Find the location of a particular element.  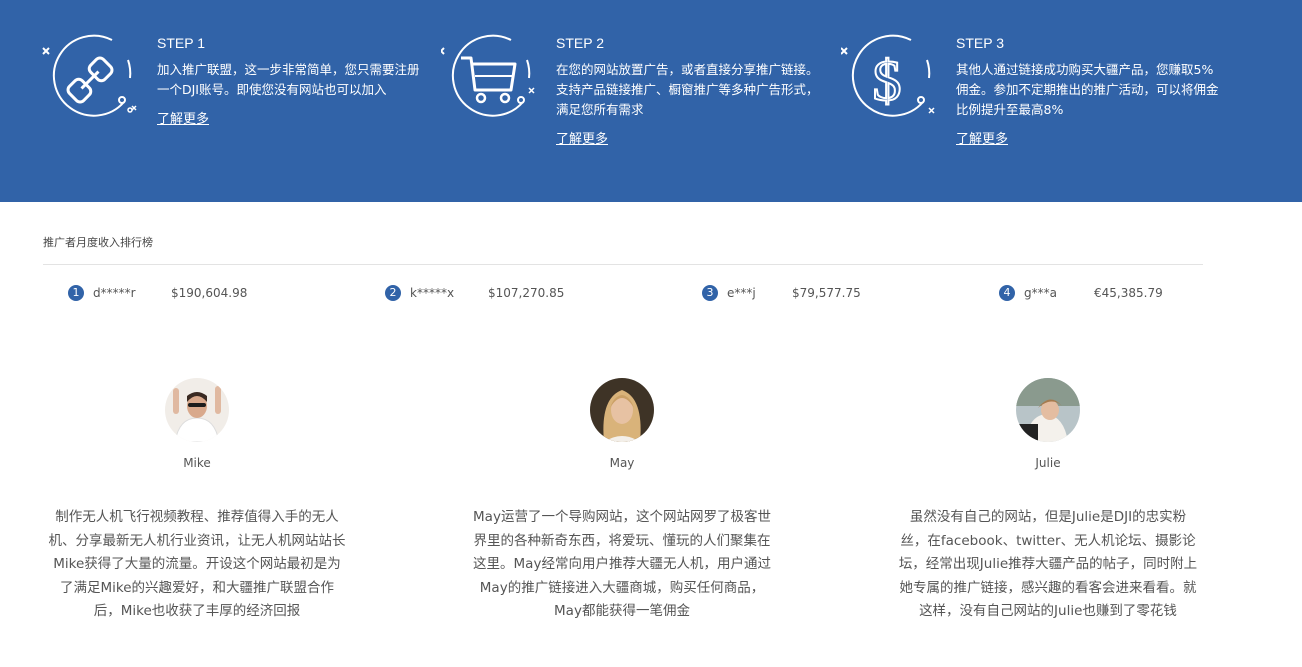

dollar-icon: $ is located at coordinates (888, 75).